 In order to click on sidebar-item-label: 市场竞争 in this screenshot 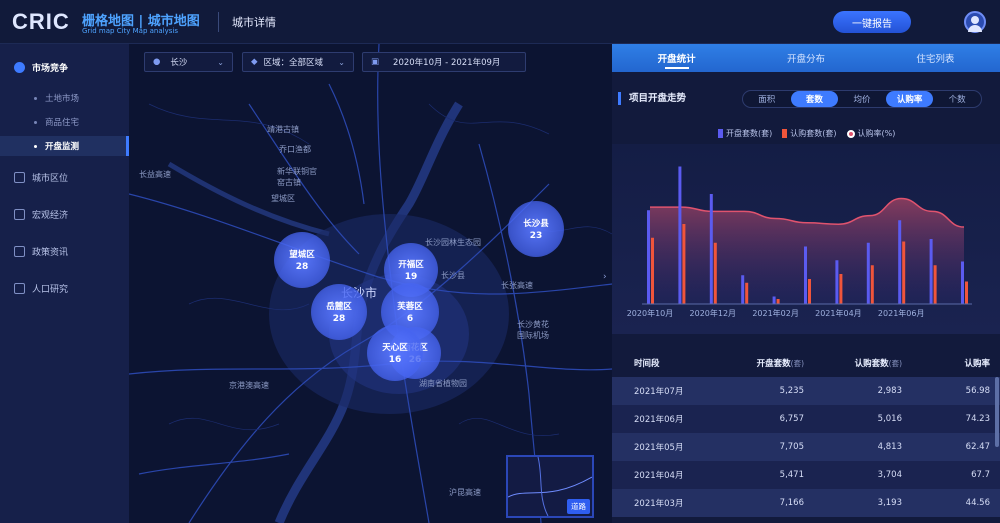, I will do `click(50, 68)`.